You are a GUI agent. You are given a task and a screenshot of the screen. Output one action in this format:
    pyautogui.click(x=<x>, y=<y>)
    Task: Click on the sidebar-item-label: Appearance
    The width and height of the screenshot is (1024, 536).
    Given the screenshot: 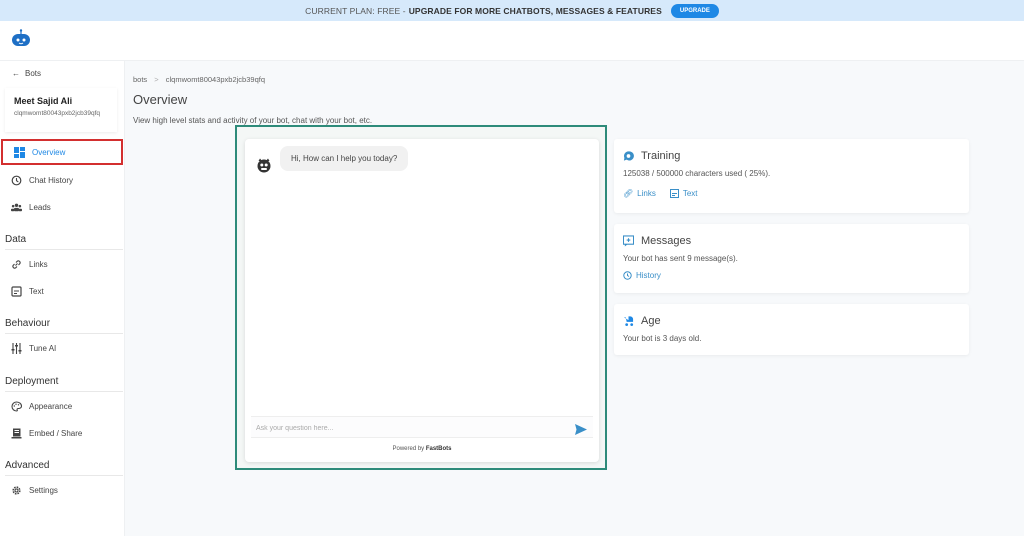 What is the action you would take?
    pyautogui.click(x=51, y=406)
    